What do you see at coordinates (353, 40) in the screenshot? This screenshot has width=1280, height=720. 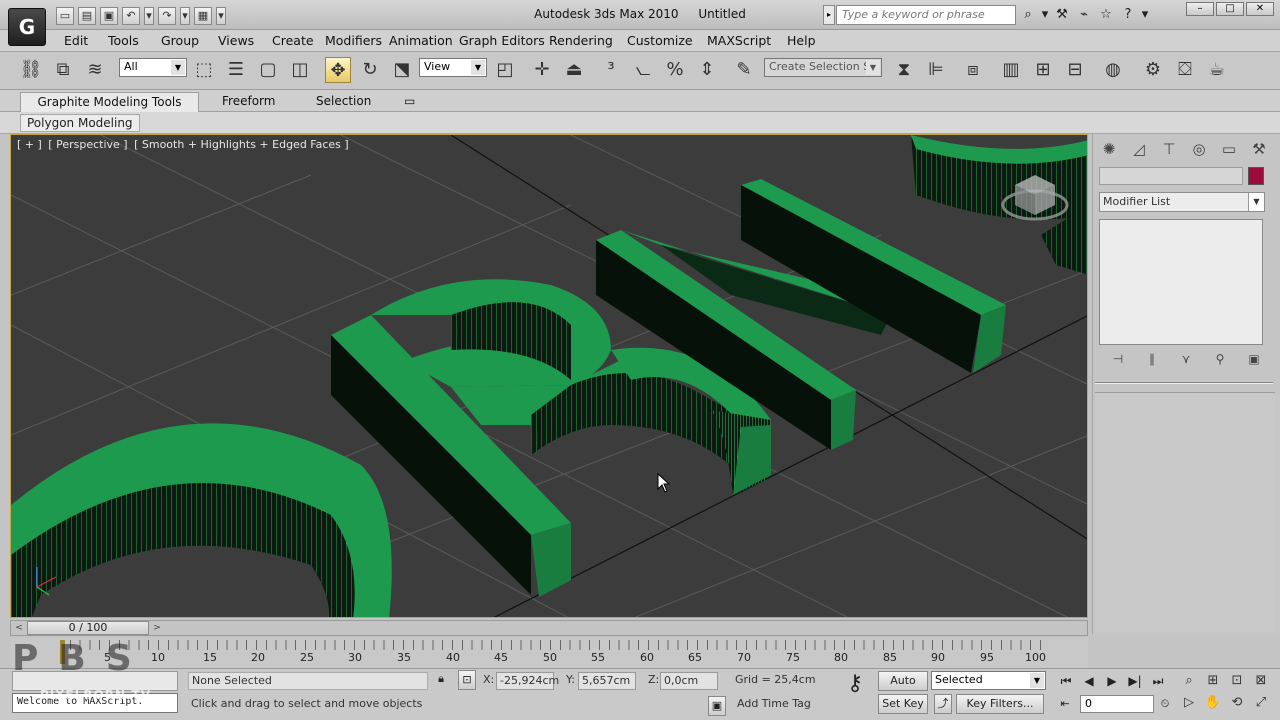 I see `menu-modifiers: Modifiers` at bounding box center [353, 40].